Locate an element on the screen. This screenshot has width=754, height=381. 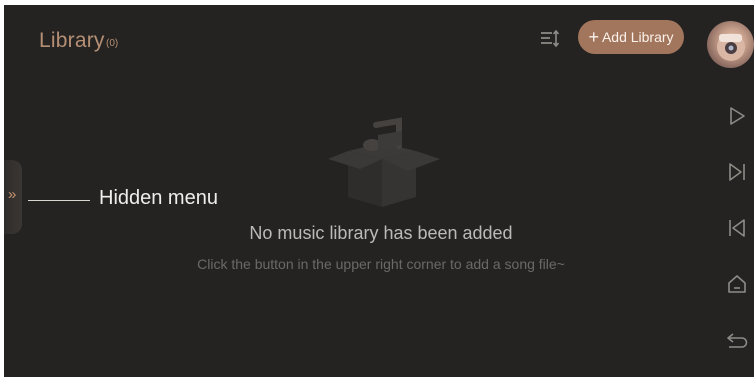
page-title: Library is located at coordinates (72, 40).